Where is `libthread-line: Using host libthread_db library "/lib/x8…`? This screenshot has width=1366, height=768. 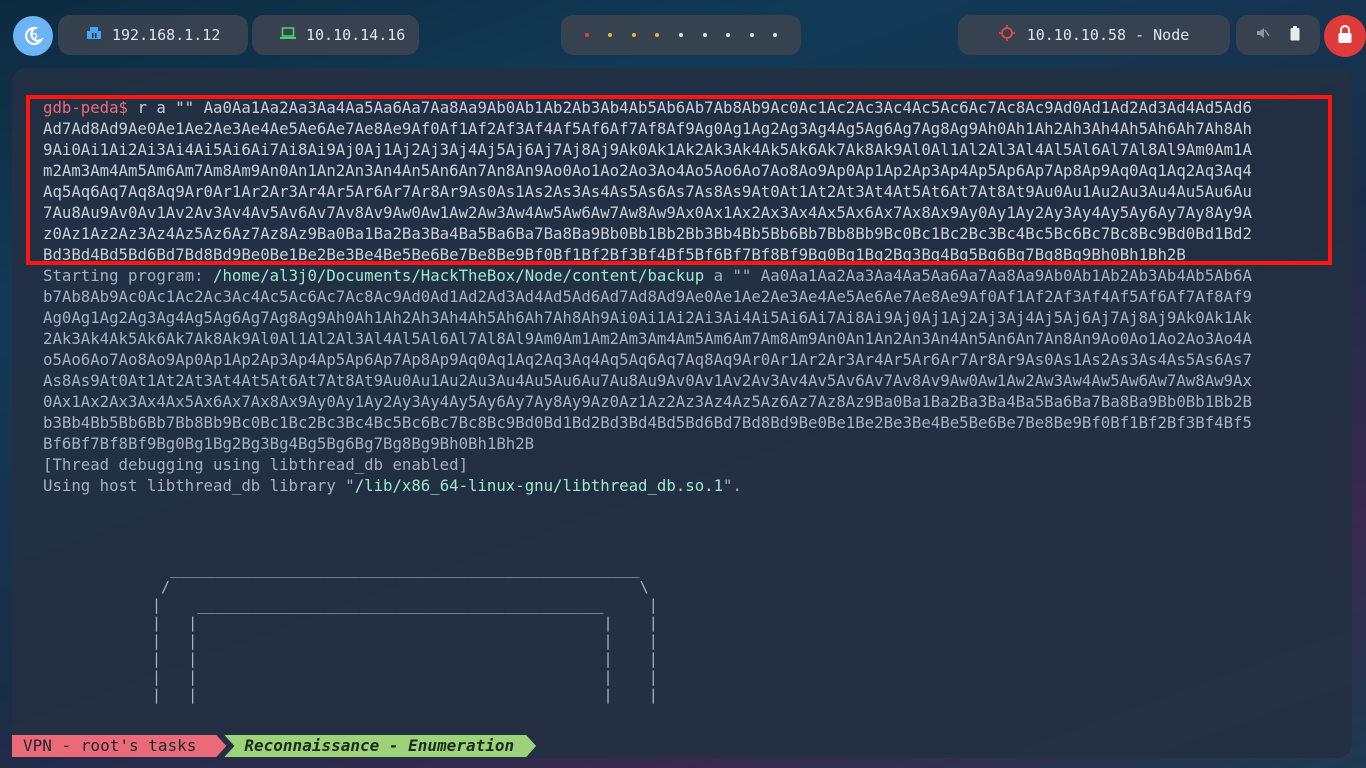
libthread-line: Using host libthread_db library "/lib/x8… is located at coordinates (688, 485).